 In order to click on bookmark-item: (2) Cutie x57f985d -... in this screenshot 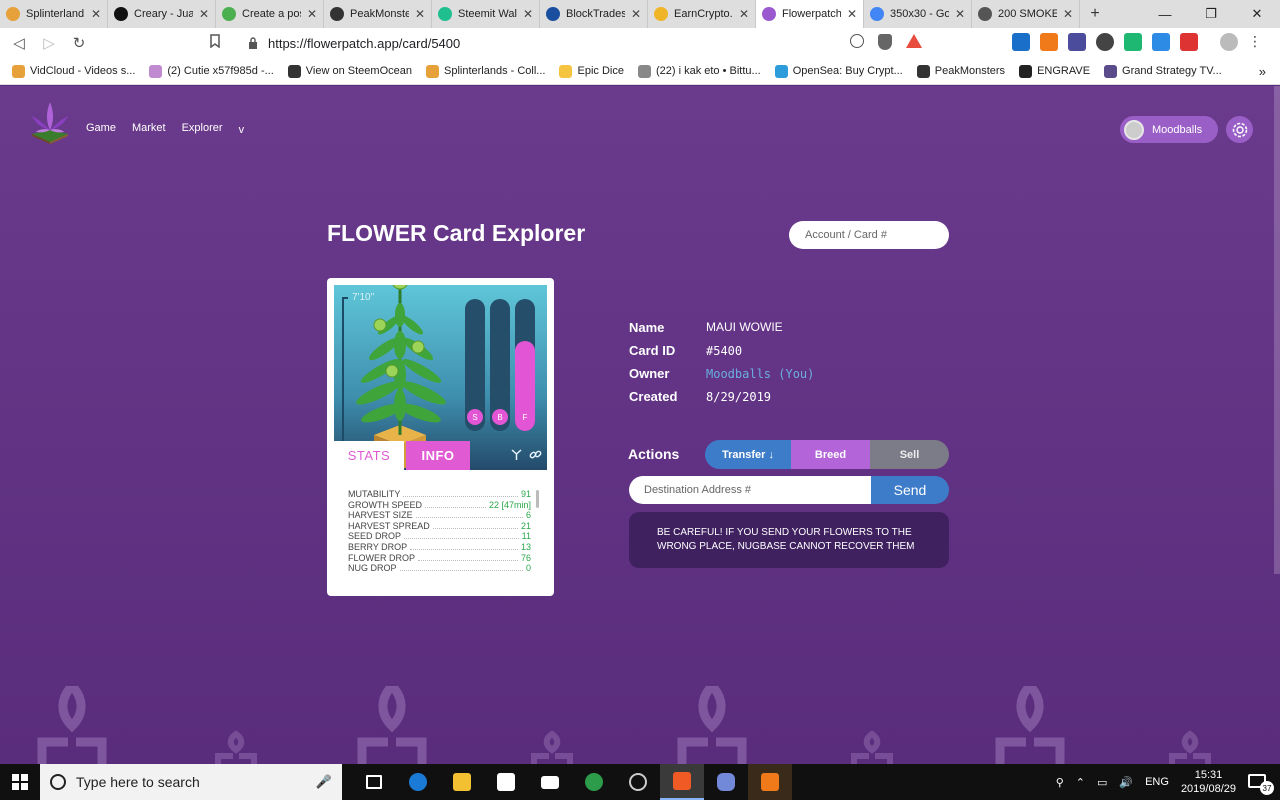, I will do `click(211, 71)`.